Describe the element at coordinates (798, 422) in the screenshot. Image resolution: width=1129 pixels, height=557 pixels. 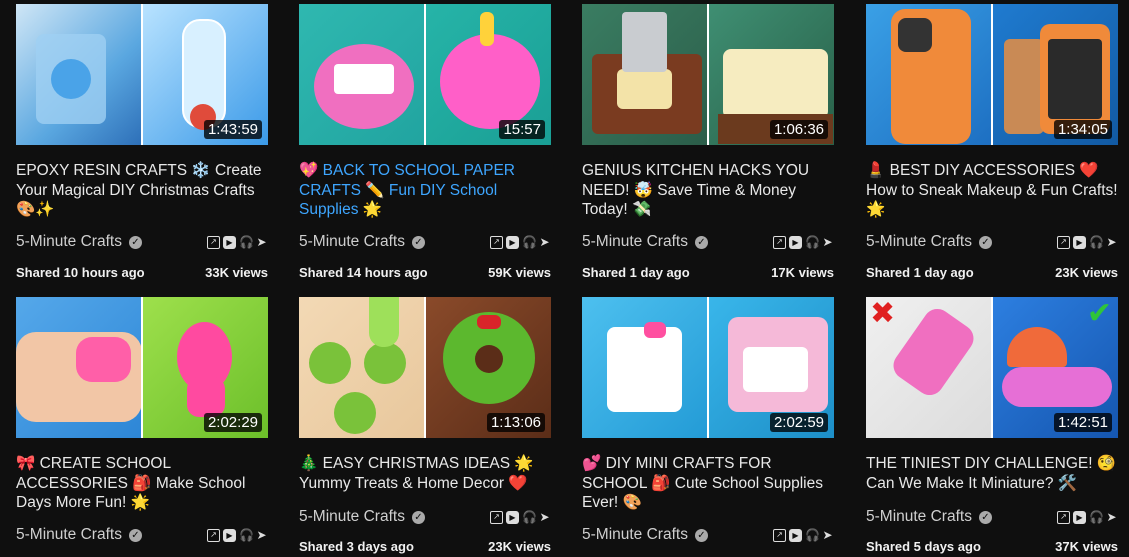
I see `video-duration: 2:02:59` at that location.